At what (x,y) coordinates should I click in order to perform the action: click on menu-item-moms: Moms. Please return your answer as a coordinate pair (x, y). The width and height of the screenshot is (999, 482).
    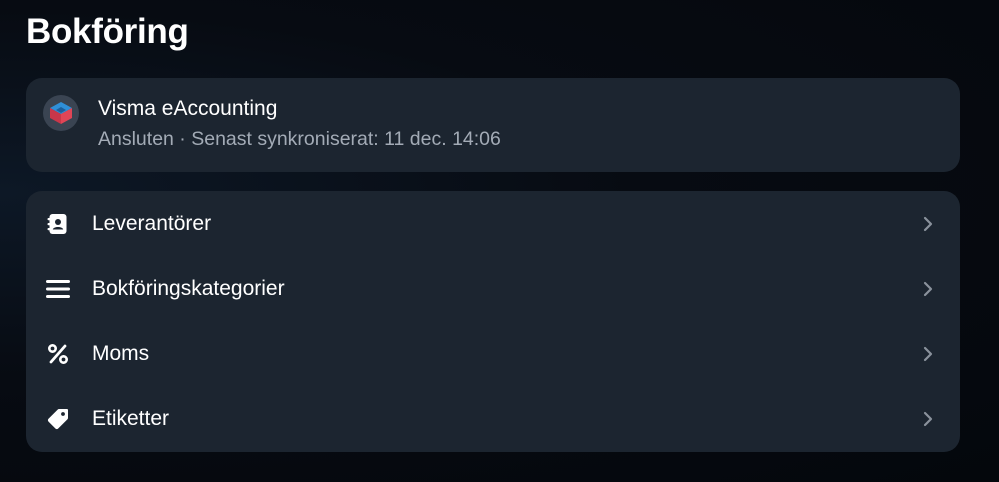
    Looking at the image, I should click on (493, 353).